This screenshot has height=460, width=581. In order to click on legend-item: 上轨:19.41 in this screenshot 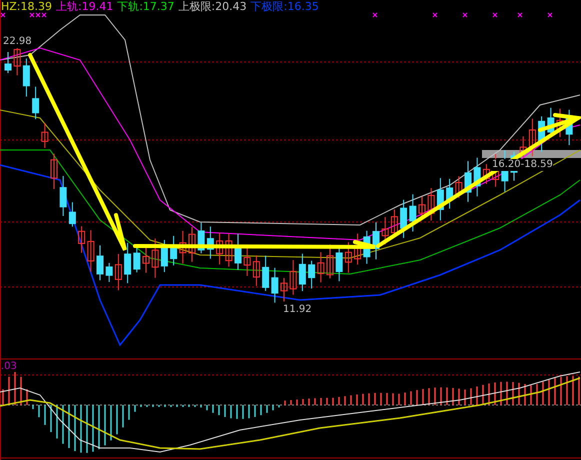, I will do `click(85, 7)`.